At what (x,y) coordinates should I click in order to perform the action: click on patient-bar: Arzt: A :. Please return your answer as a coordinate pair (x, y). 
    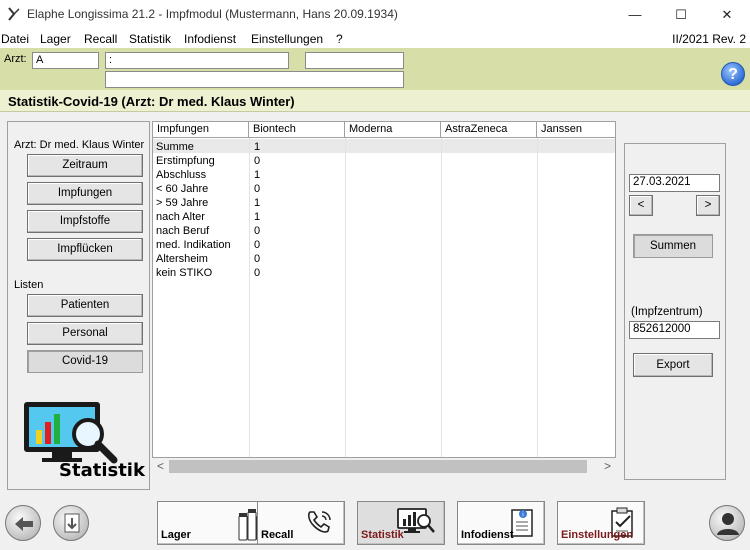
    Looking at the image, I should click on (375, 69).